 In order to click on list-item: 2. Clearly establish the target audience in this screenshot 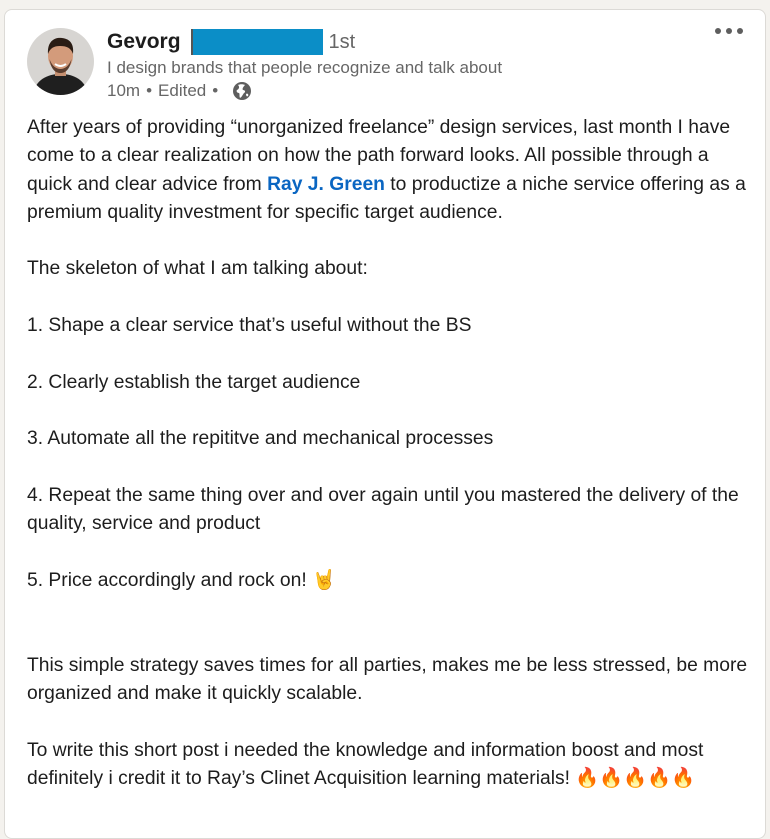, I will do `click(194, 382)`.